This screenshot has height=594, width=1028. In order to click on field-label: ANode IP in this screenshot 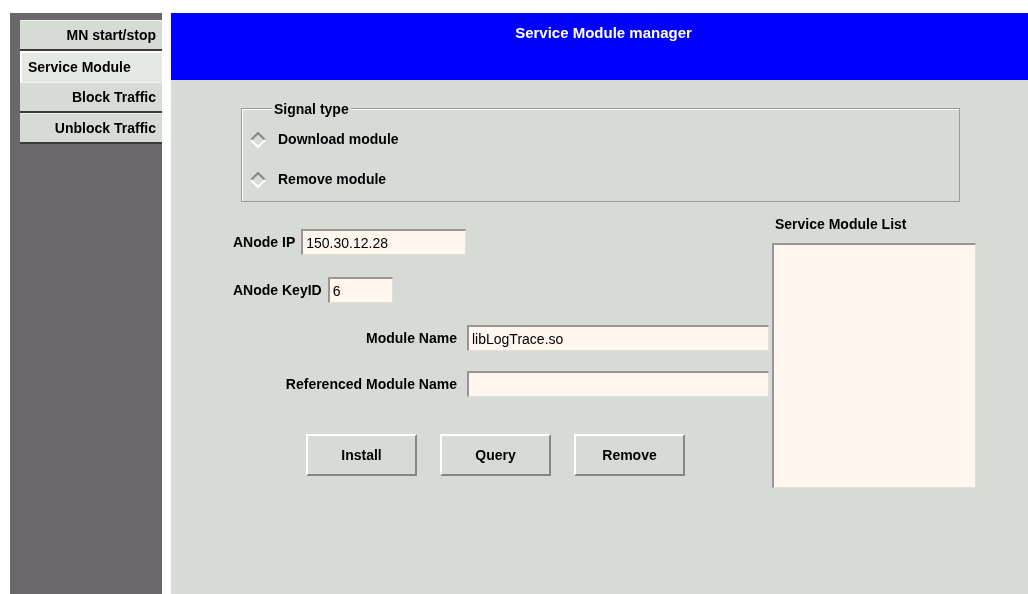, I will do `click(264, 242)`.